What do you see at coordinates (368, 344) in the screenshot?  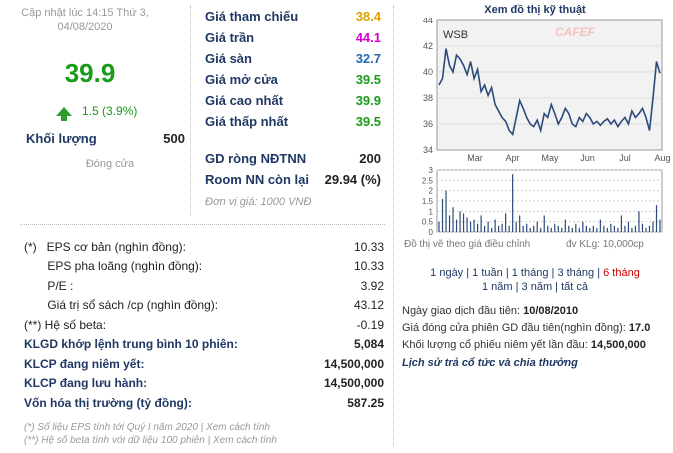 I see `financial-value: 5,084` at bounding box center [368, 344].